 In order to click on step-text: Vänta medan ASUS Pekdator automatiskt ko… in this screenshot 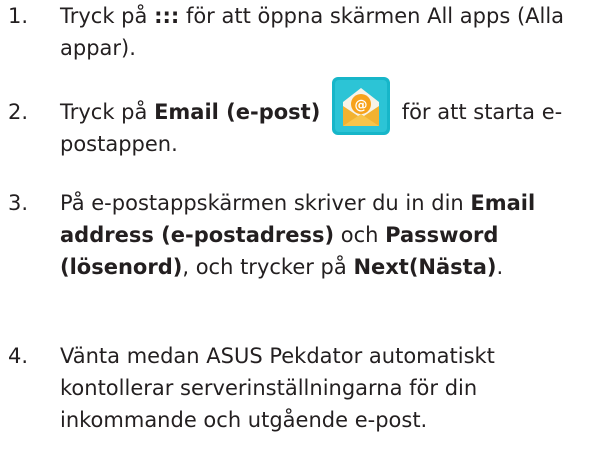, I will do `click(277, 388)`.